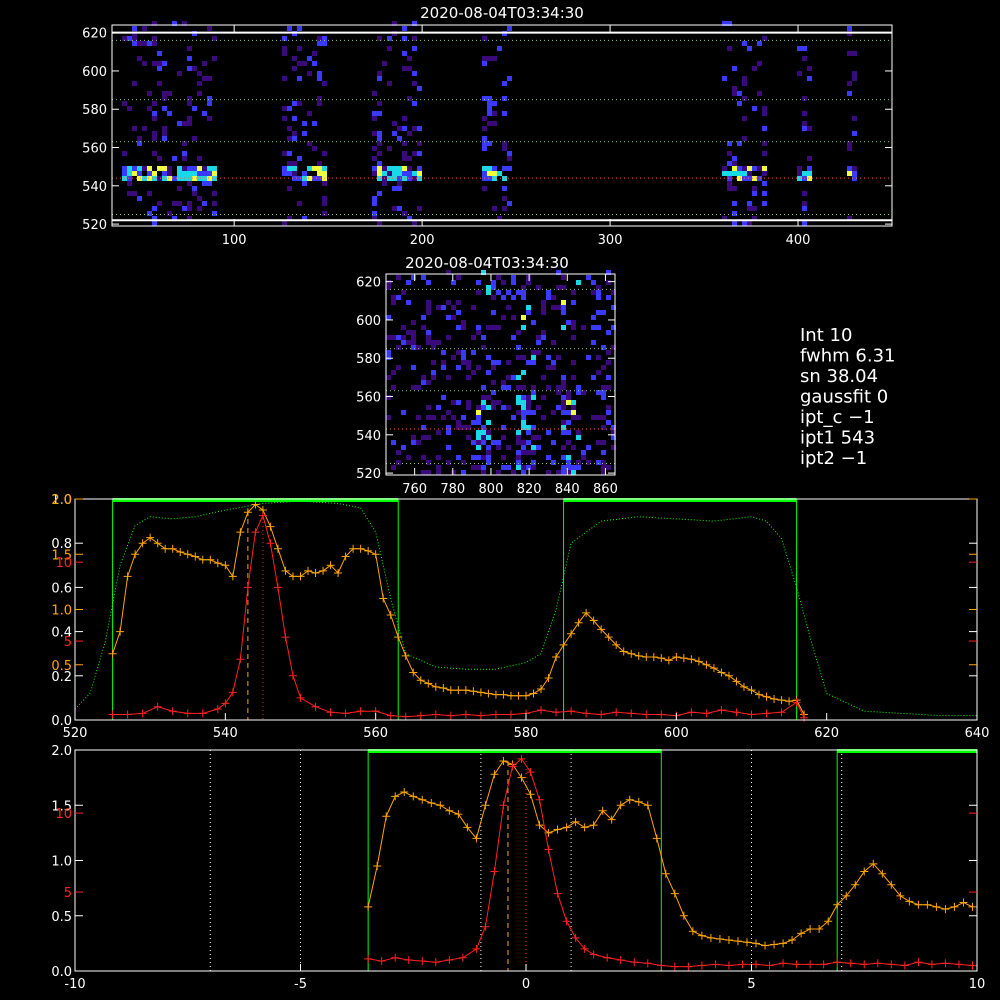  I want to click on y-tick-label: 0.0, so click(61, 972).